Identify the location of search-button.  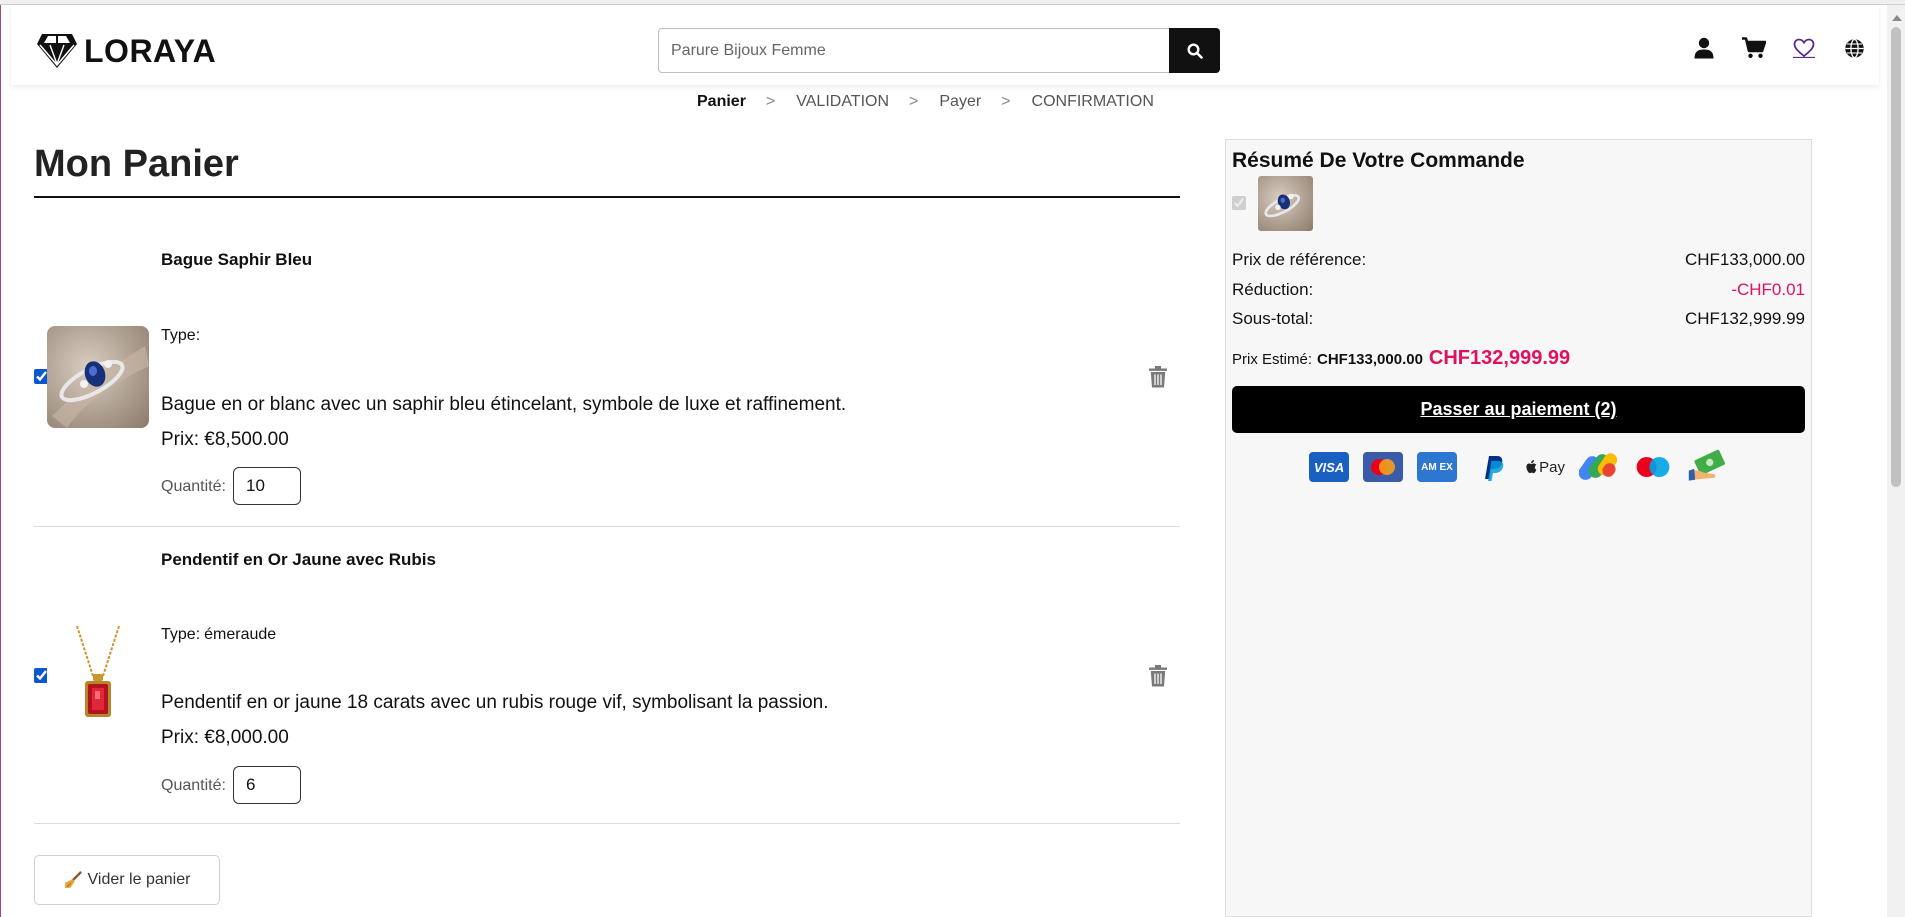
(1194, 50).